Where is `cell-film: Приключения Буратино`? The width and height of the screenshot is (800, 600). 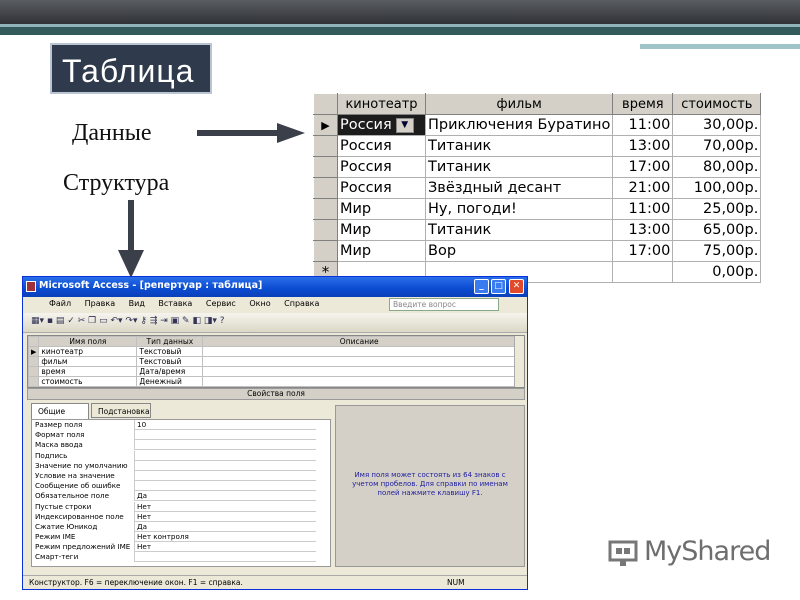 cell-film: Приключения Буратино is located at coordinates (519, 125).